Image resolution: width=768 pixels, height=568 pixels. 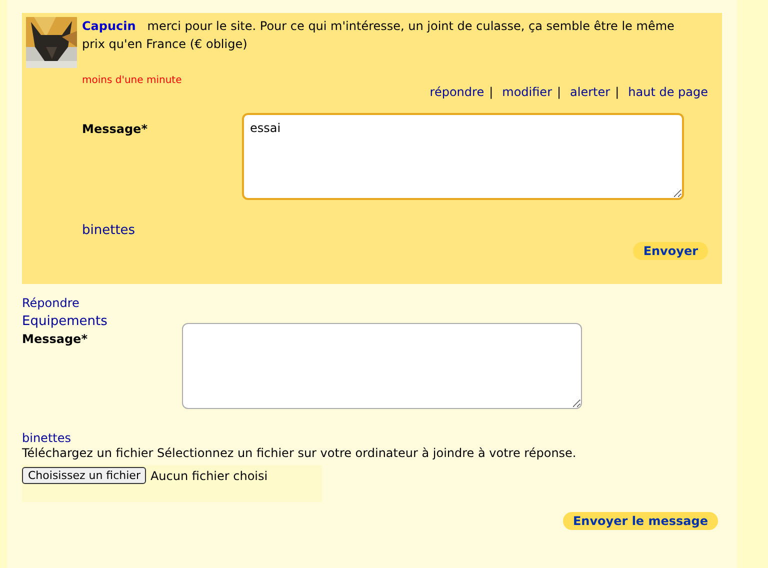 What do you see at coordinates (109, 26) in the screenshot?
I see `author-link: Capucin` at bounding box center [109, 26].